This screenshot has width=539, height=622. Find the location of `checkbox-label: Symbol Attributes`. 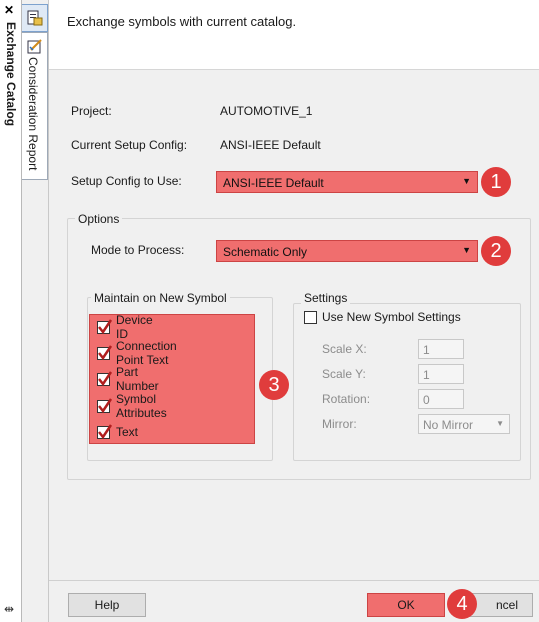

checkbox-label: Symbol Attributes is located at coordinates (141, 406).